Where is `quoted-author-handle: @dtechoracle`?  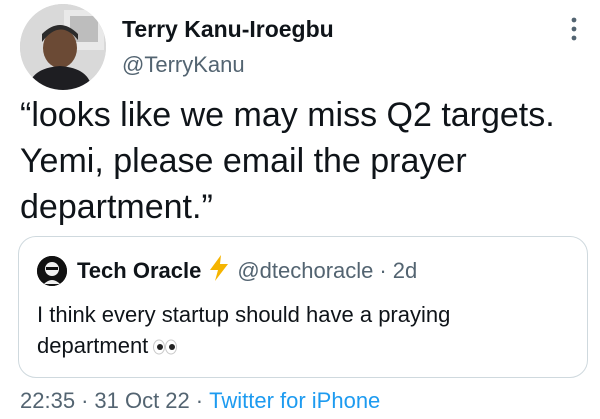 quoted-author-handle: @dtechoracle is located at coordinates (305, 270).